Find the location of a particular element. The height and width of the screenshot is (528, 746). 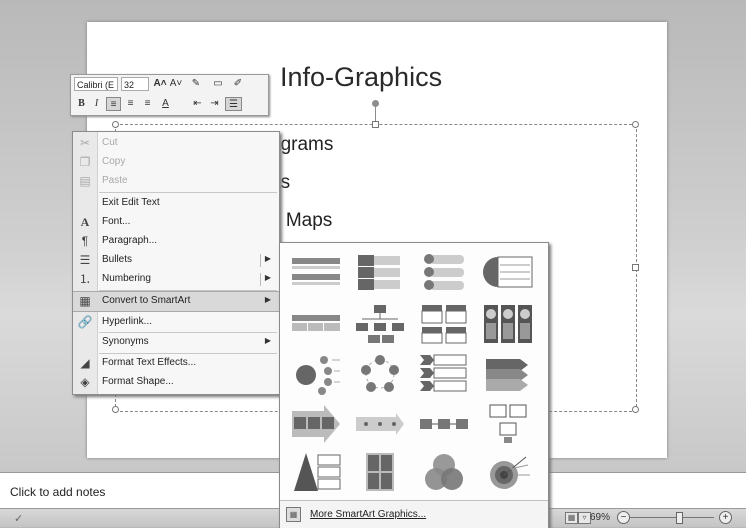

slide-sorter-view-icon: ▦ is located at coordinates (571, 518).